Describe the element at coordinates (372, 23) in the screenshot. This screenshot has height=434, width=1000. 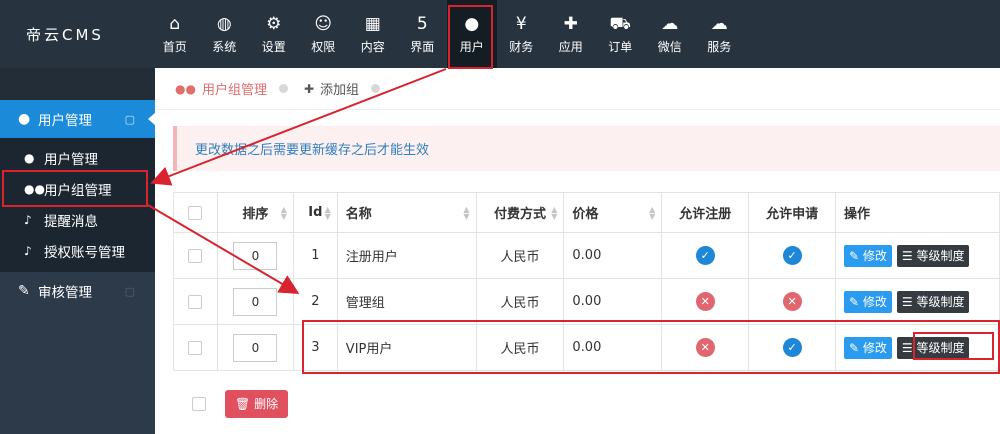
I see `grid-icon: ▦` at that location.